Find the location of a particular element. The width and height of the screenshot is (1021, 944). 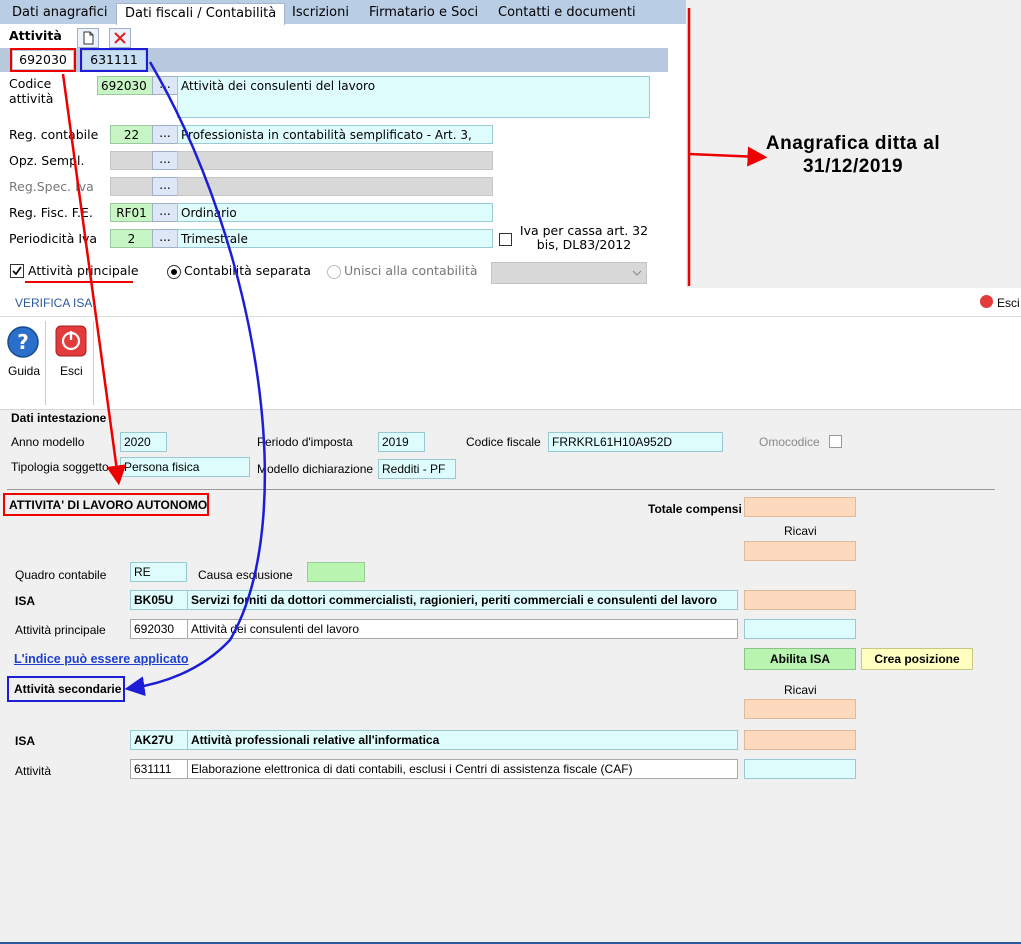

red-arrow-lavoro-autonomo is located at coordinates (94, 279).